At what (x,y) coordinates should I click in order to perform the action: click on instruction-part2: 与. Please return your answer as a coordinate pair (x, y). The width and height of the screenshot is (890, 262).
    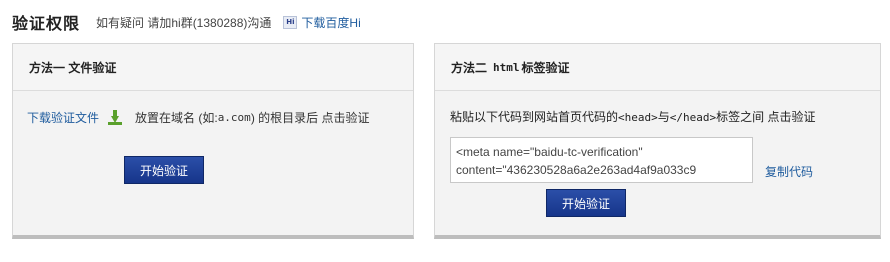
    Looking at the image, I should click on (663, 117).